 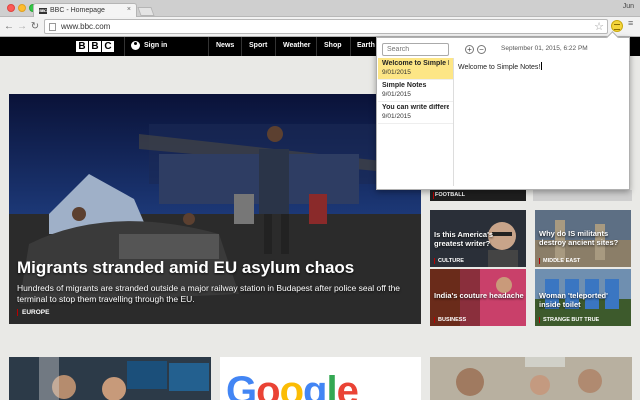 I want to click on simple-notes-extension-icon, so click(x=617, y=26).